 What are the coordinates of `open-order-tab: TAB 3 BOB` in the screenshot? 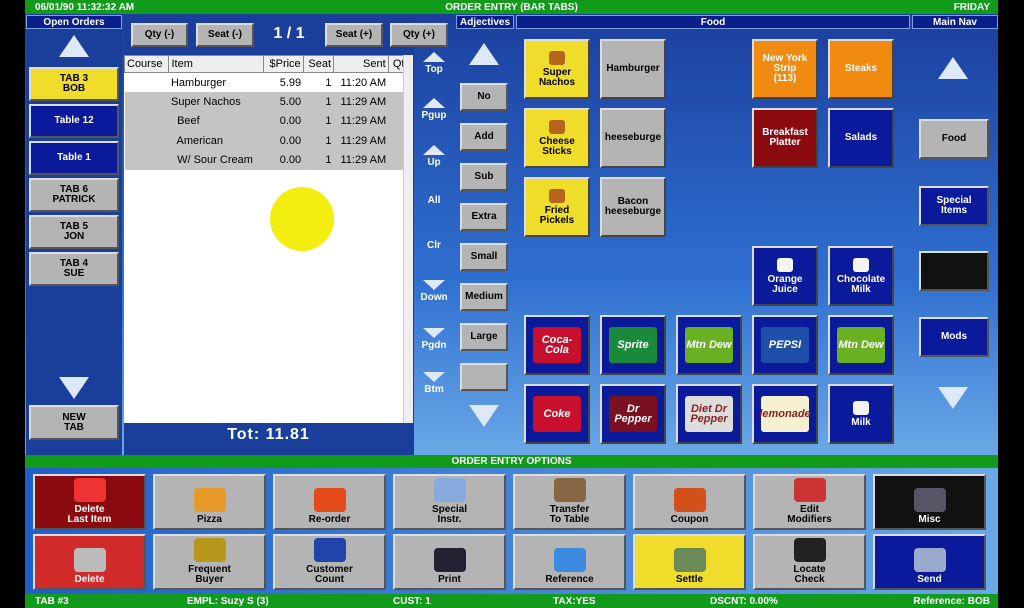 It's located at (74, 84).